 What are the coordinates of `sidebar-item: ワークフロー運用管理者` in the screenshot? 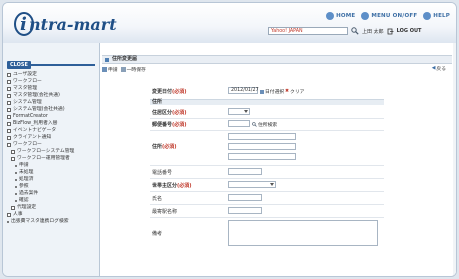 It's located at (51, 158).